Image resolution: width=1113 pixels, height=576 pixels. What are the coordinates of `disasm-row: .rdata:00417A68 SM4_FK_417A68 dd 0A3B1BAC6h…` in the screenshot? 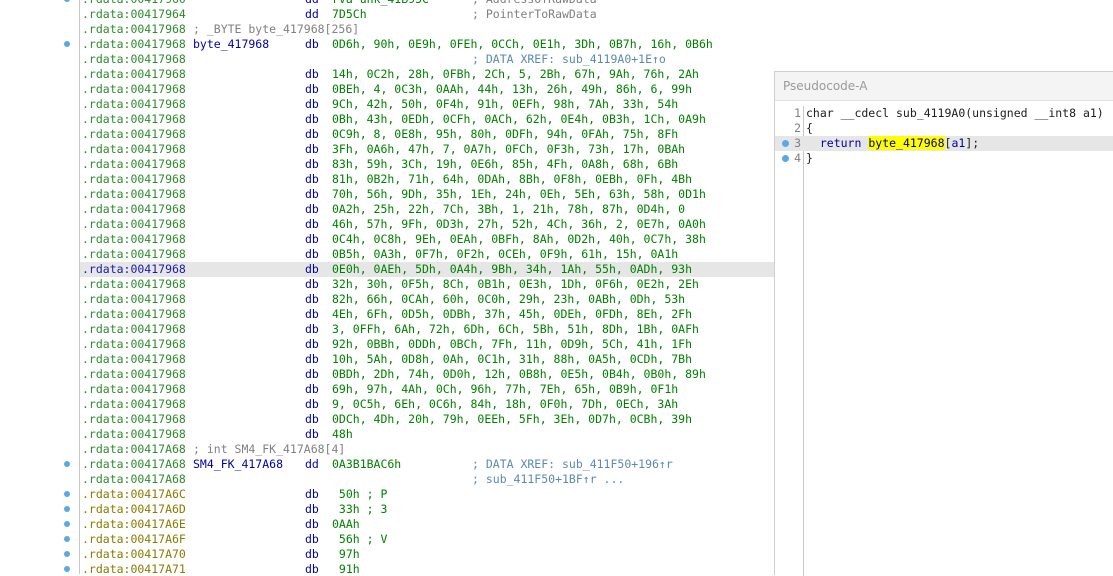 It's located at (419, 464).